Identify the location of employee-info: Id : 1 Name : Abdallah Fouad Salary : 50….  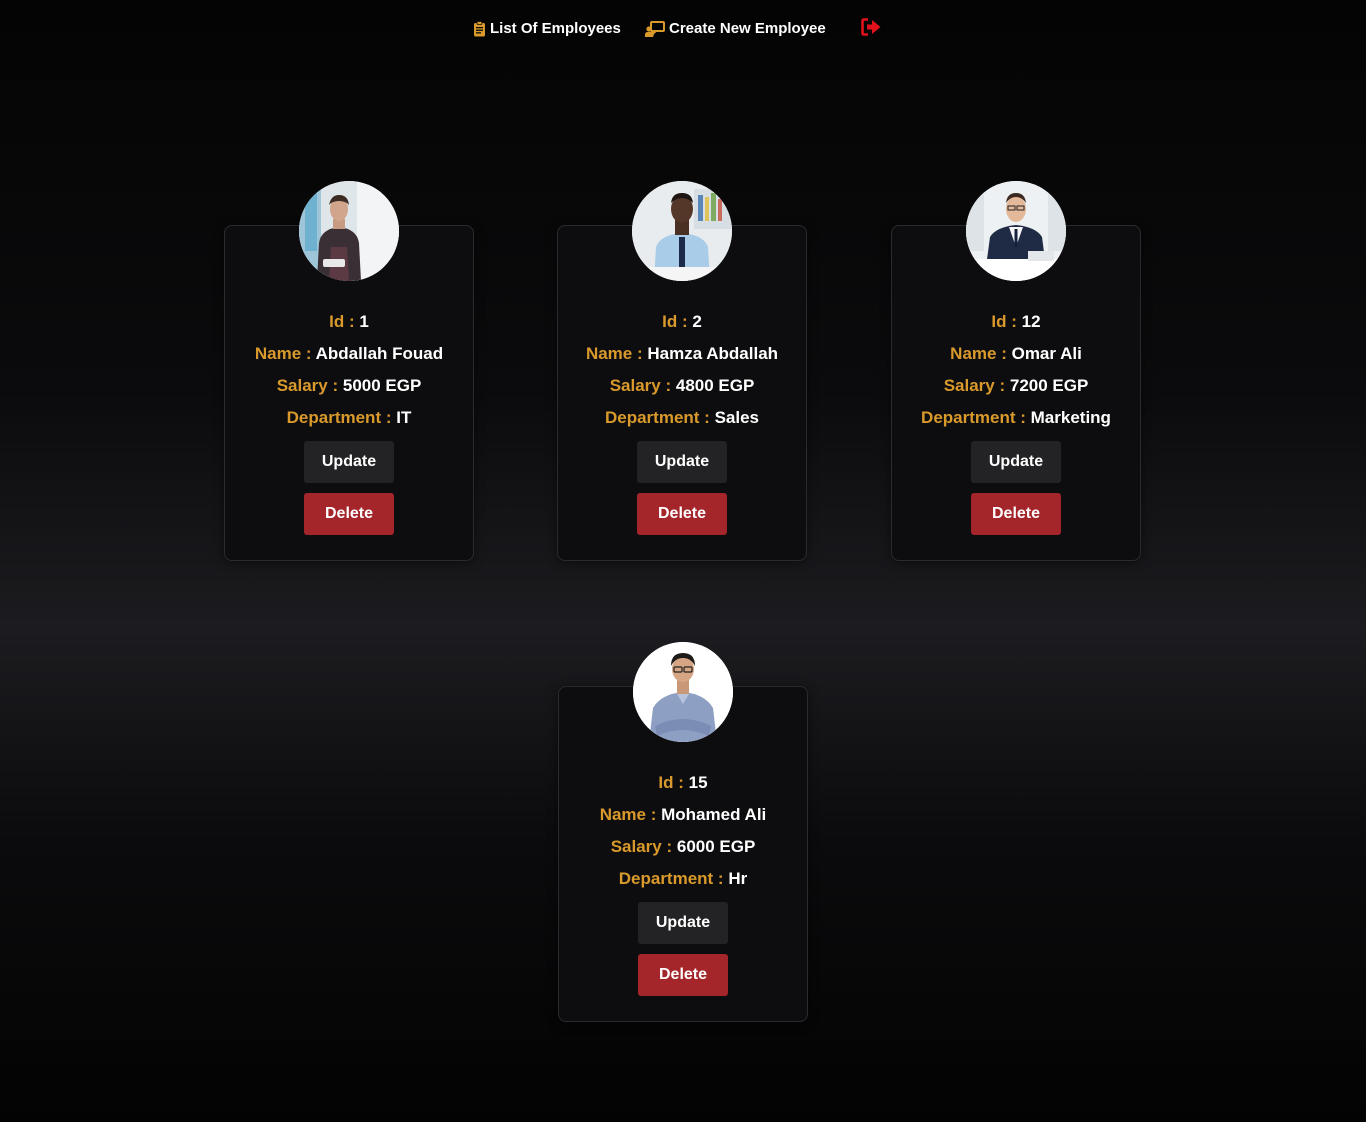
(349, 370).